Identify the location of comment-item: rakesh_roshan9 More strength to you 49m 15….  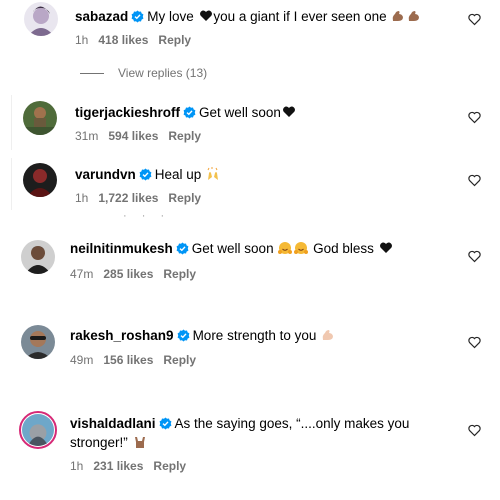
(250, 345).